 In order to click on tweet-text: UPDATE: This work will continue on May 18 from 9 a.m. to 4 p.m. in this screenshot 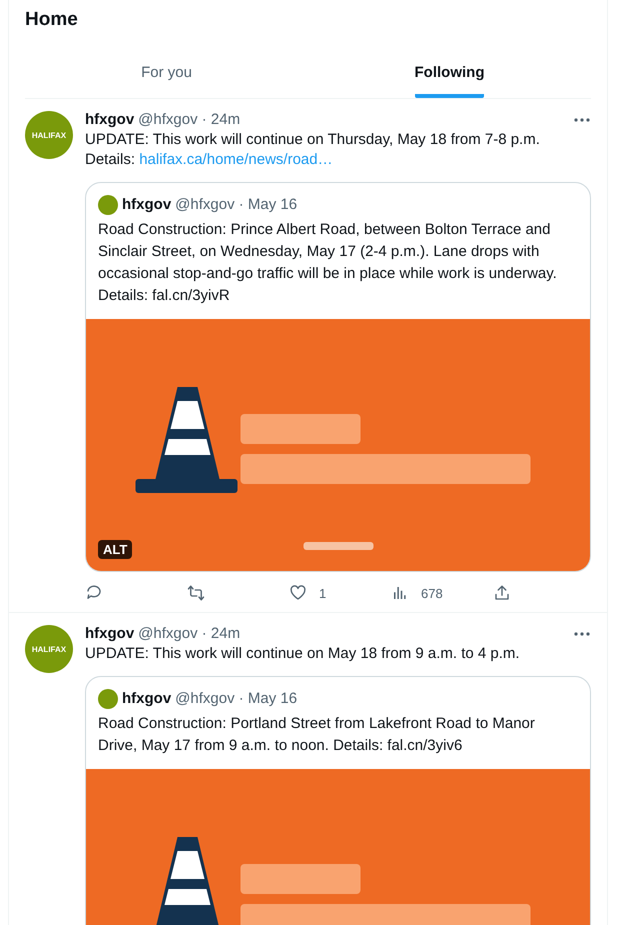, I will do `click(303, 654)`.